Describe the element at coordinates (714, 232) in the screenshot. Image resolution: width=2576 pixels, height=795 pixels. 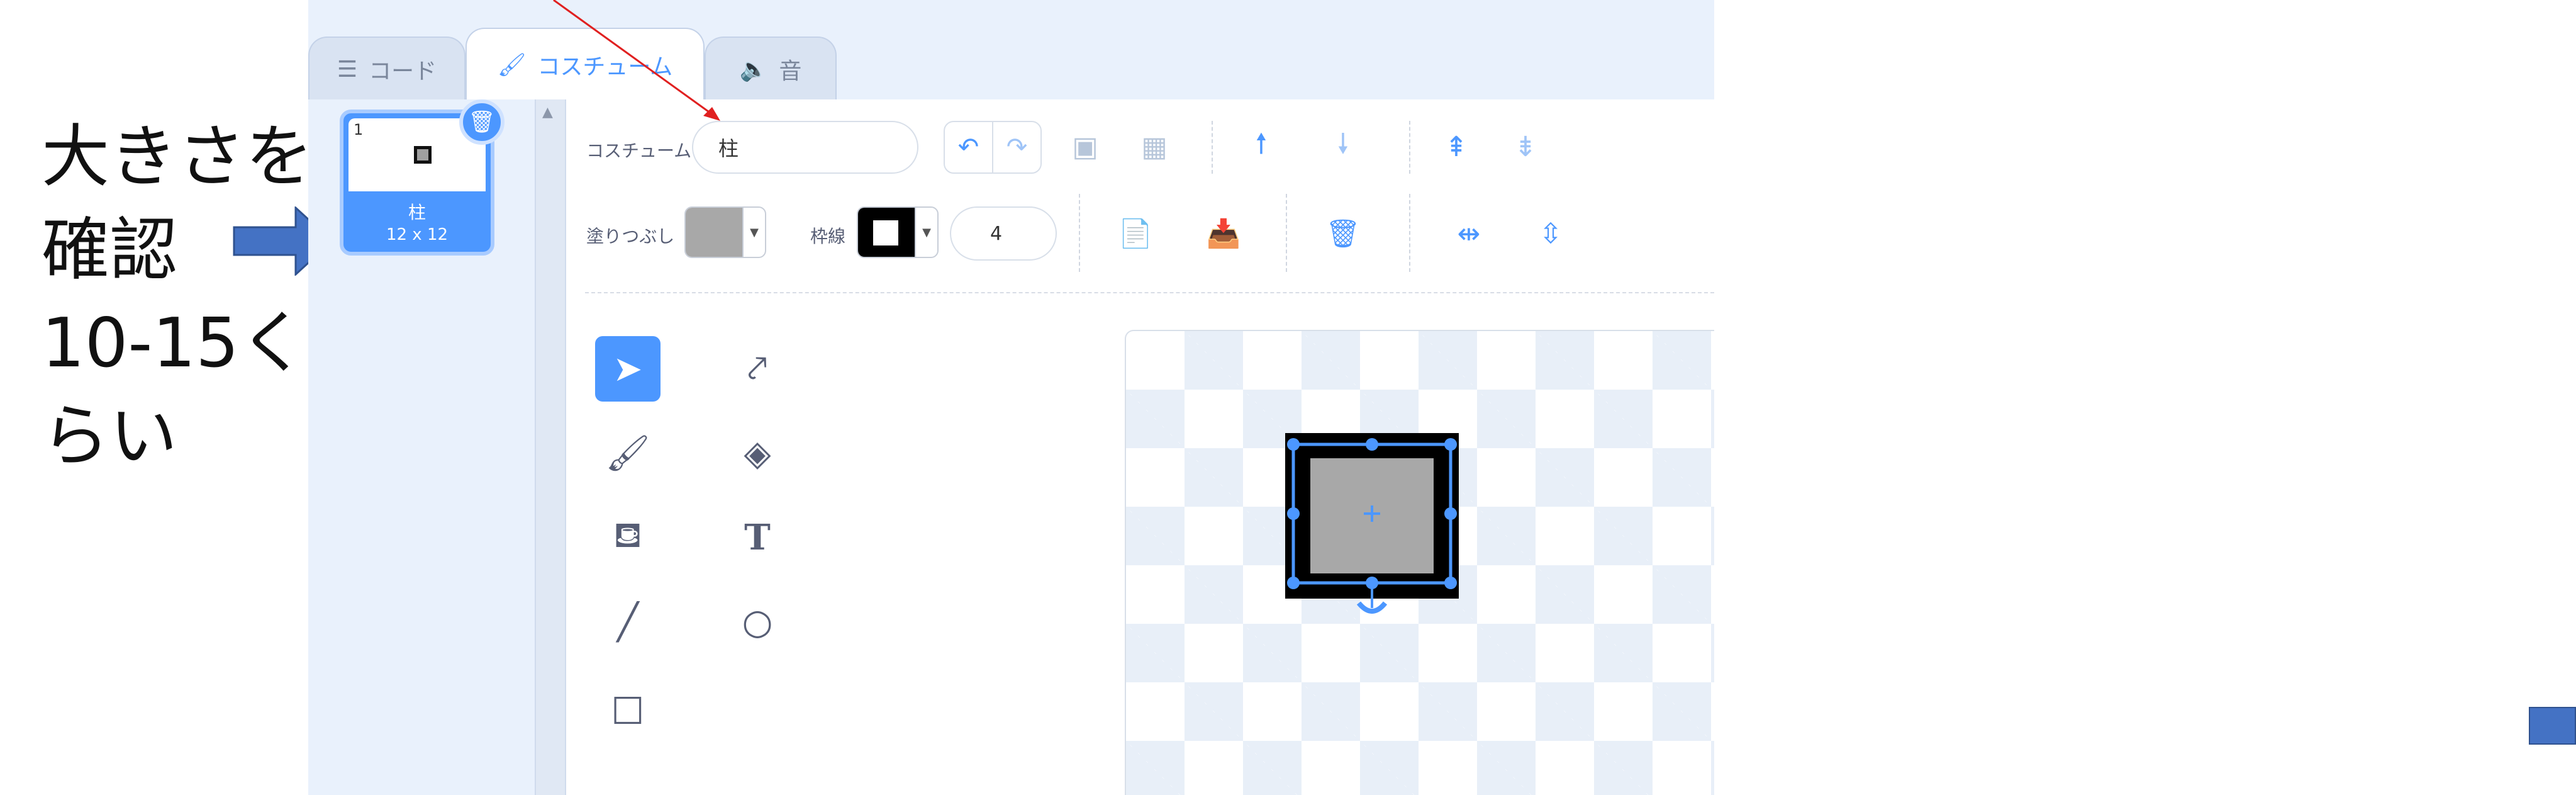
I see `fill-color-swatch` at that location.